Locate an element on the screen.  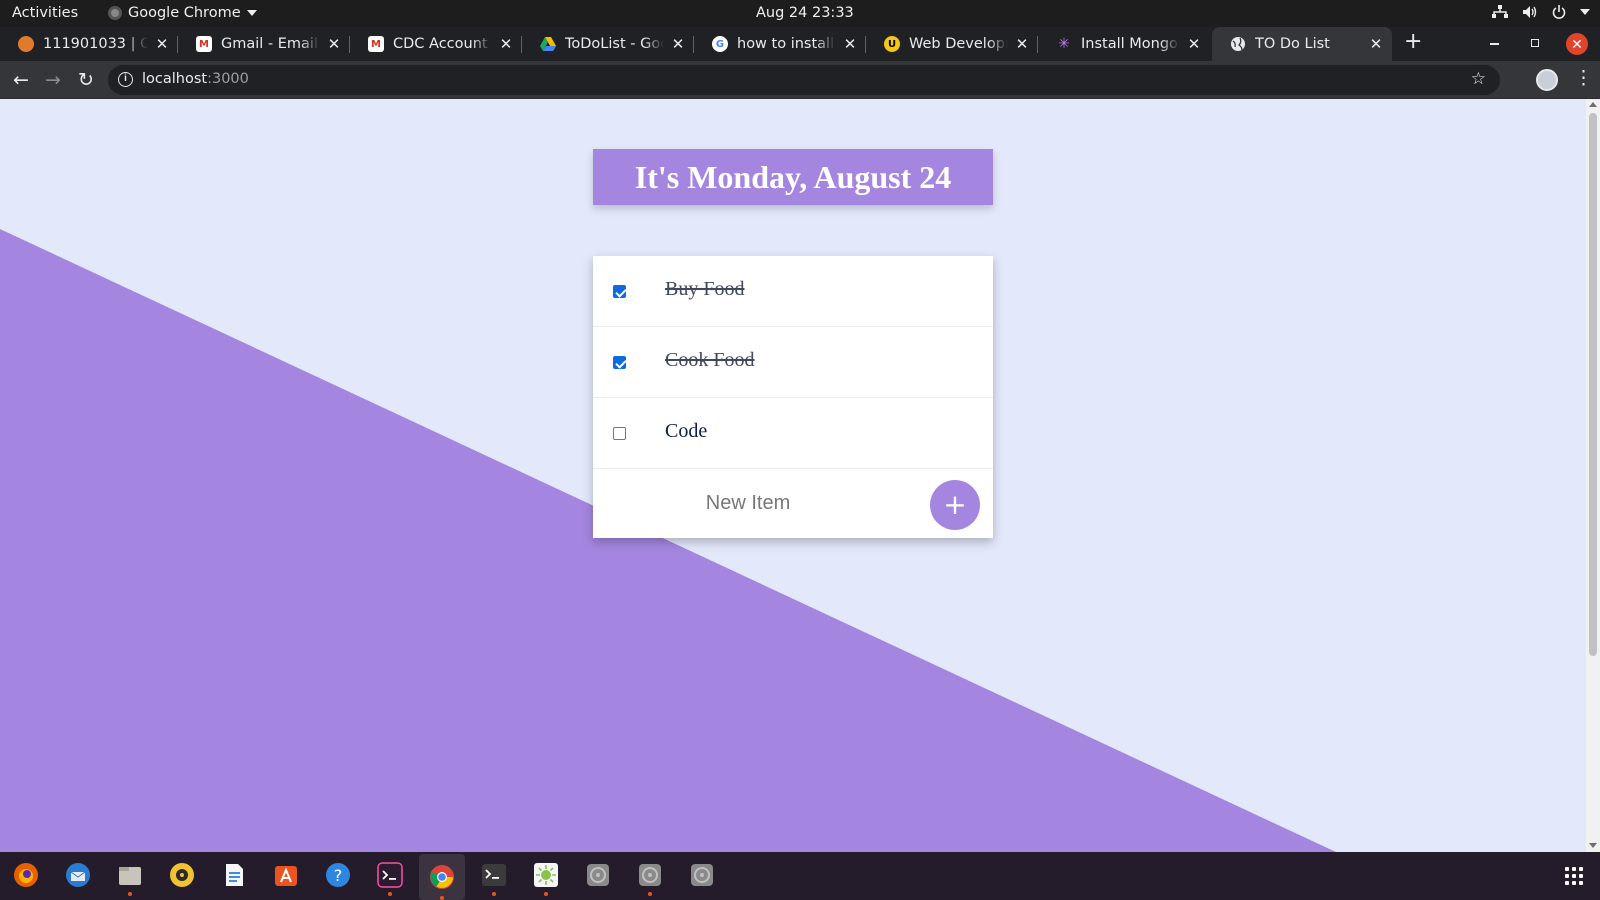
tab-title: Gmail - Email fro is located at coordinates (270, 44).